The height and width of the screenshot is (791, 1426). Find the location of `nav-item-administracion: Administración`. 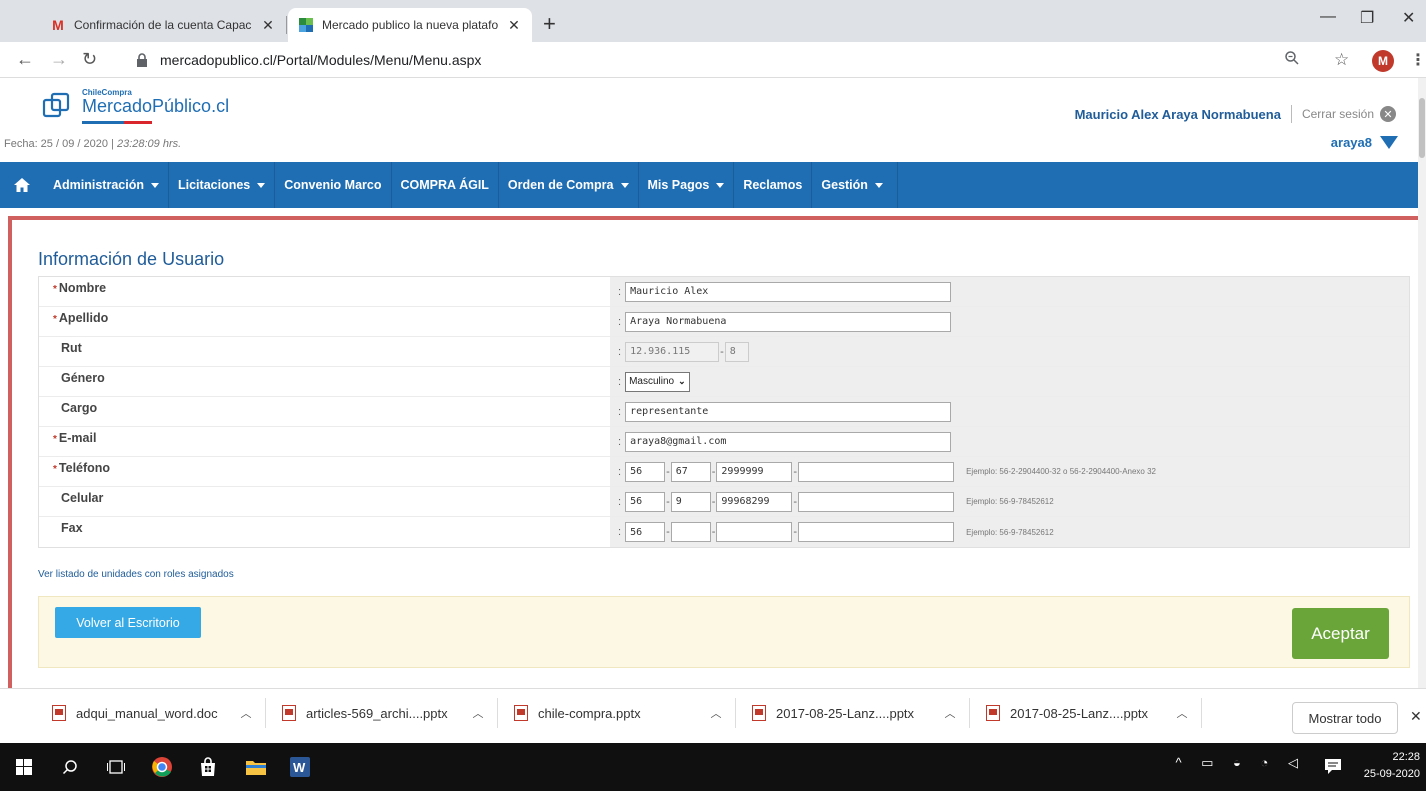

nav-item-administracion: Administración is located at coordinates (106, 185).